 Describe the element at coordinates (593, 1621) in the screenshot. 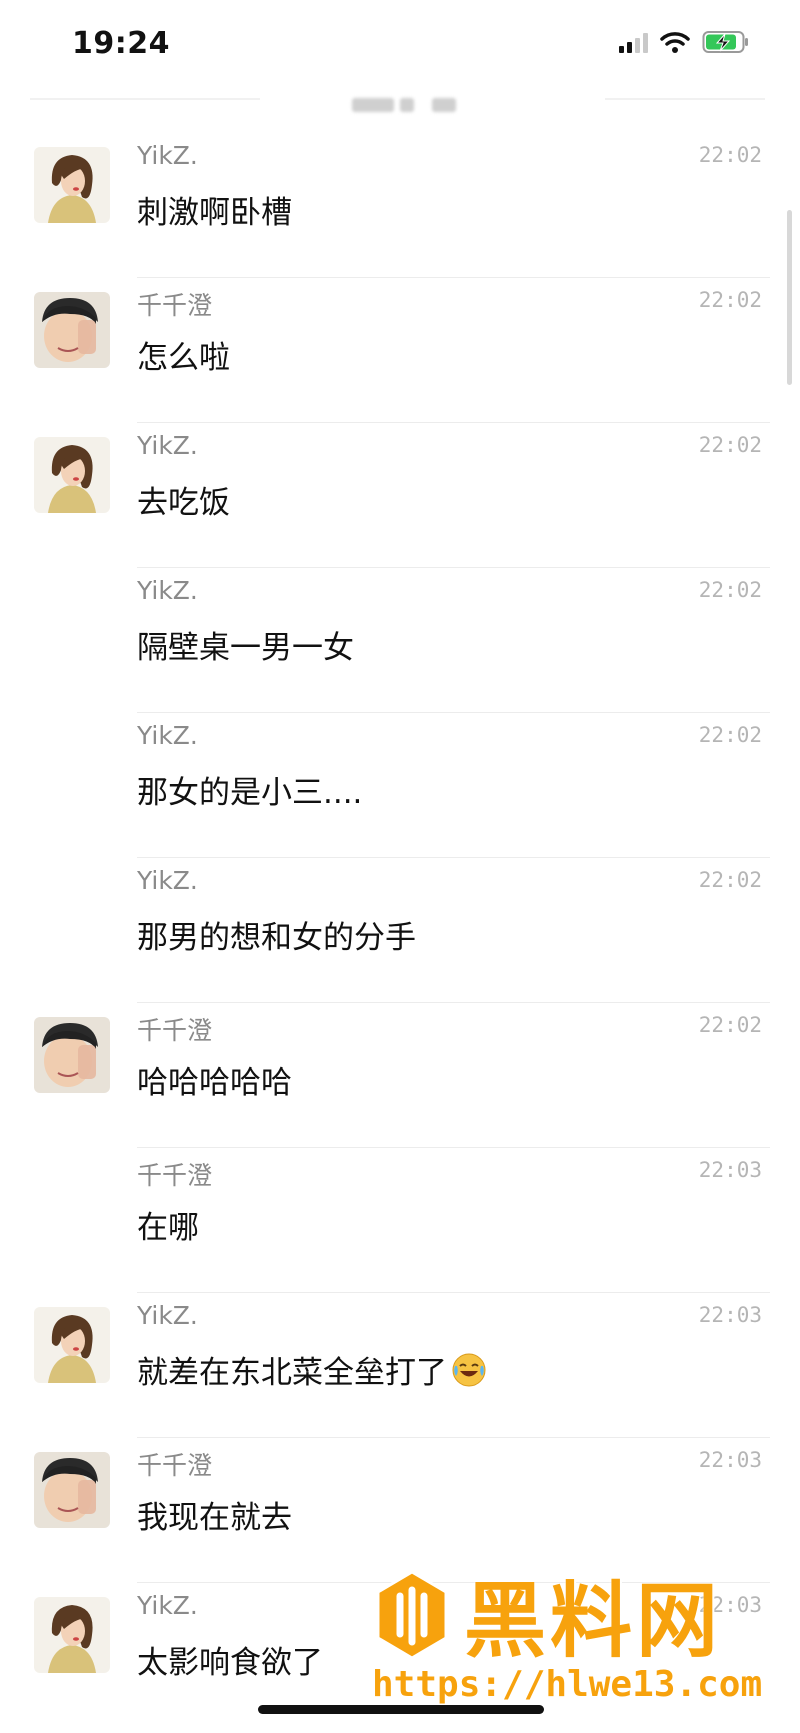

I see `watermark-title: 黑料网` at that location.